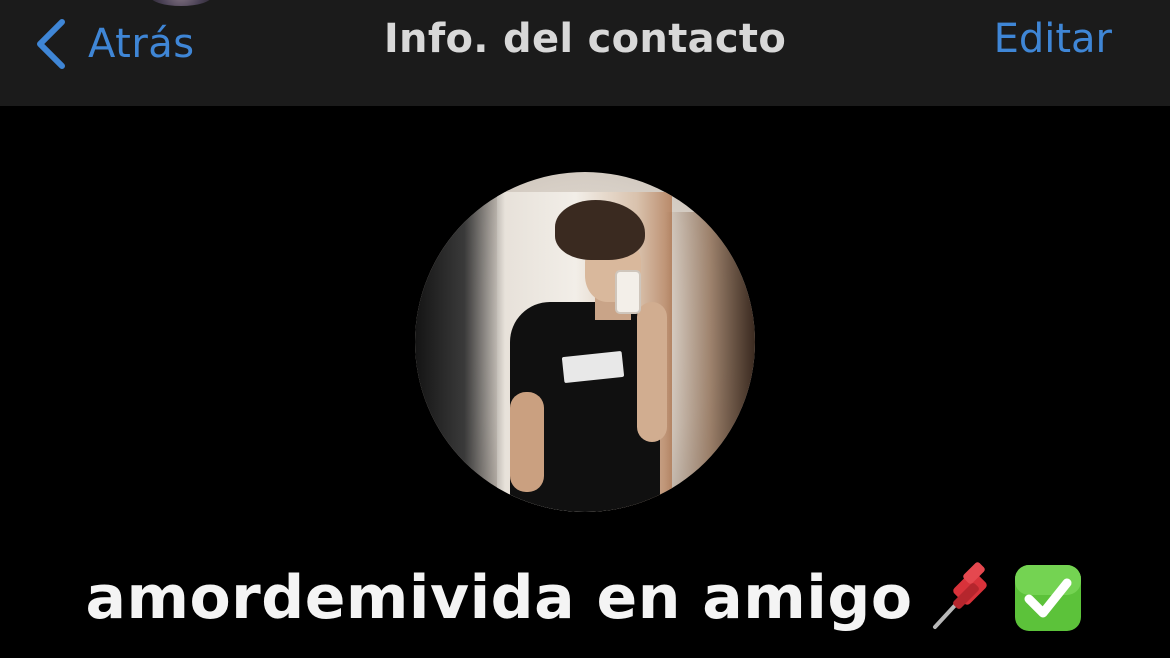 The height and width of the screenshot is (658, 1170). I want to click on avatar-phone, so click(628, 292).